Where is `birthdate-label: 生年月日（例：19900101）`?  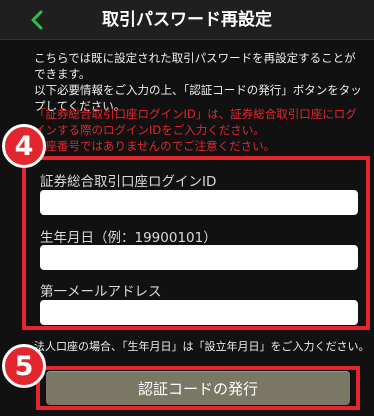
birthdate-label: 生年月日（例：19900101） is located at coordinates (128, 238).